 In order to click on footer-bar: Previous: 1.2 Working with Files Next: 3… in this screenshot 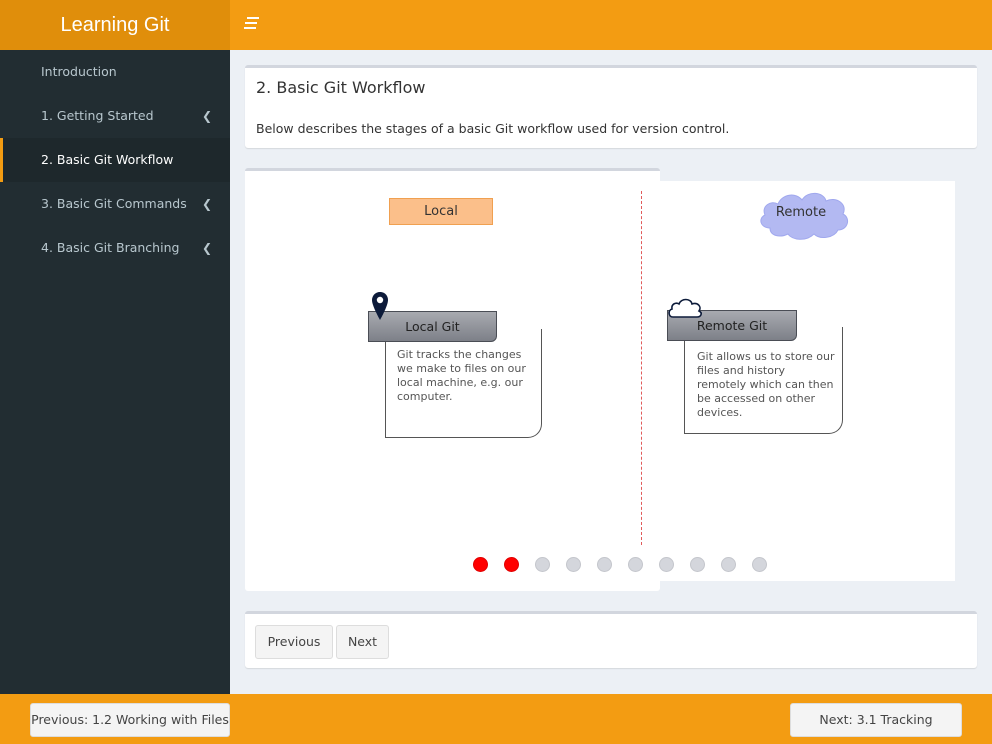, I will do `click(496, 719)`.